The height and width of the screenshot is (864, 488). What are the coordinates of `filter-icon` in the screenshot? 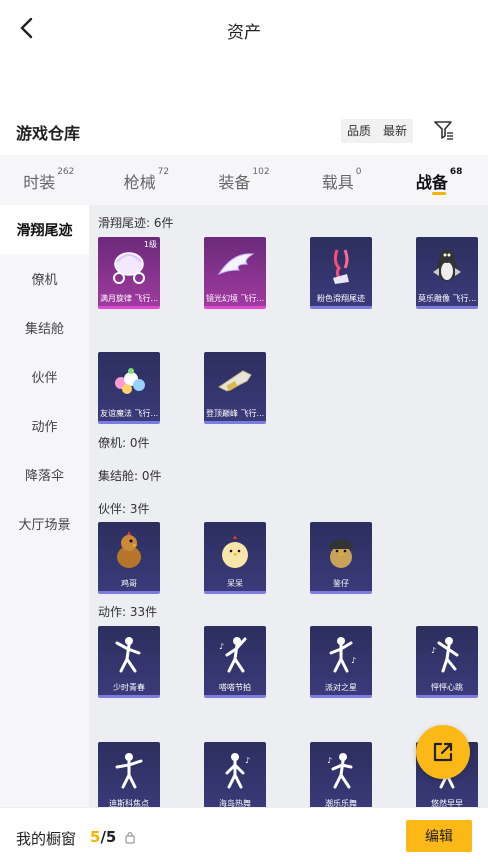 It's located at (443, 130).